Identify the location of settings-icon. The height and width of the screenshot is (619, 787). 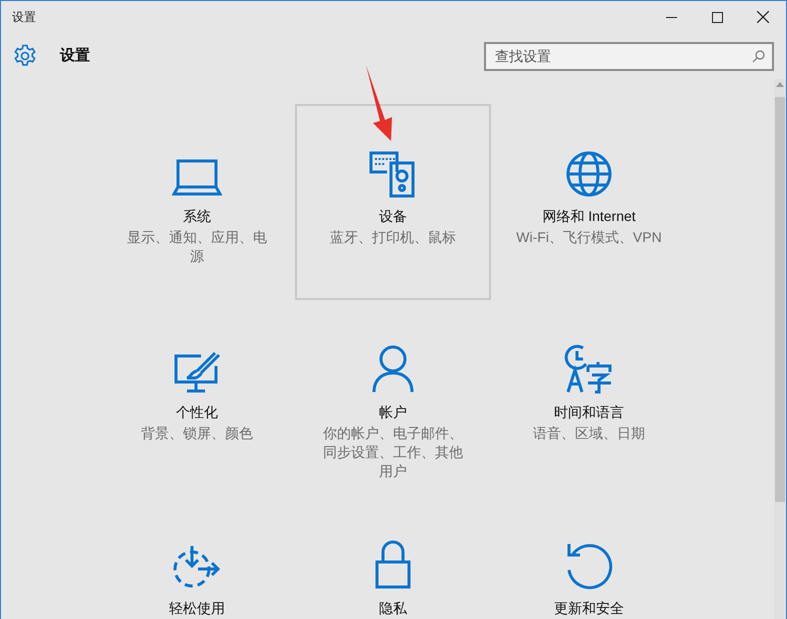
(25, 56).